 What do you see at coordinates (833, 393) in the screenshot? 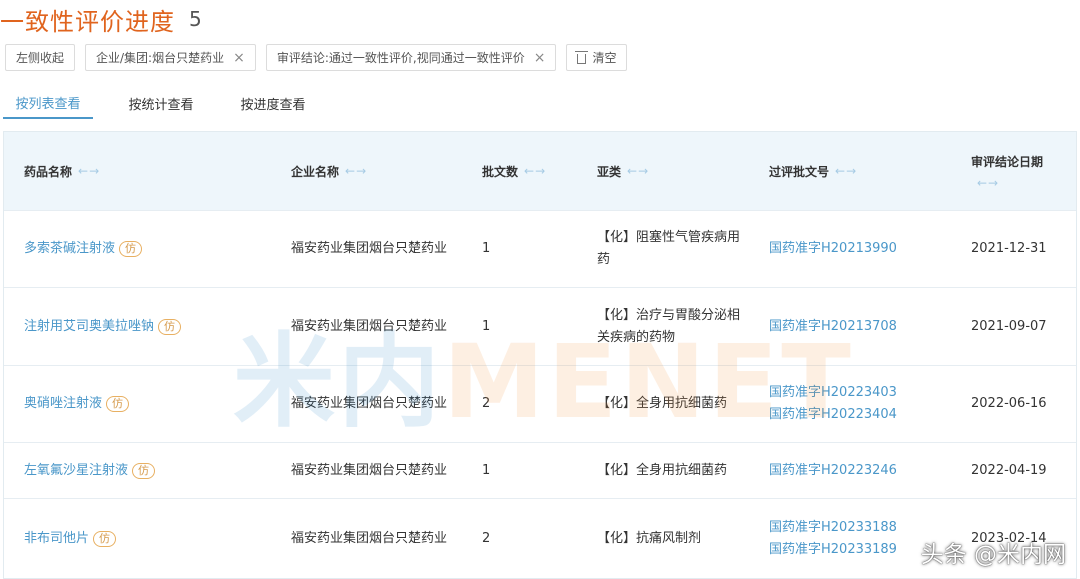
I see `approval-number-link: 国药准字H20223403` at bounding box center [833, 393].